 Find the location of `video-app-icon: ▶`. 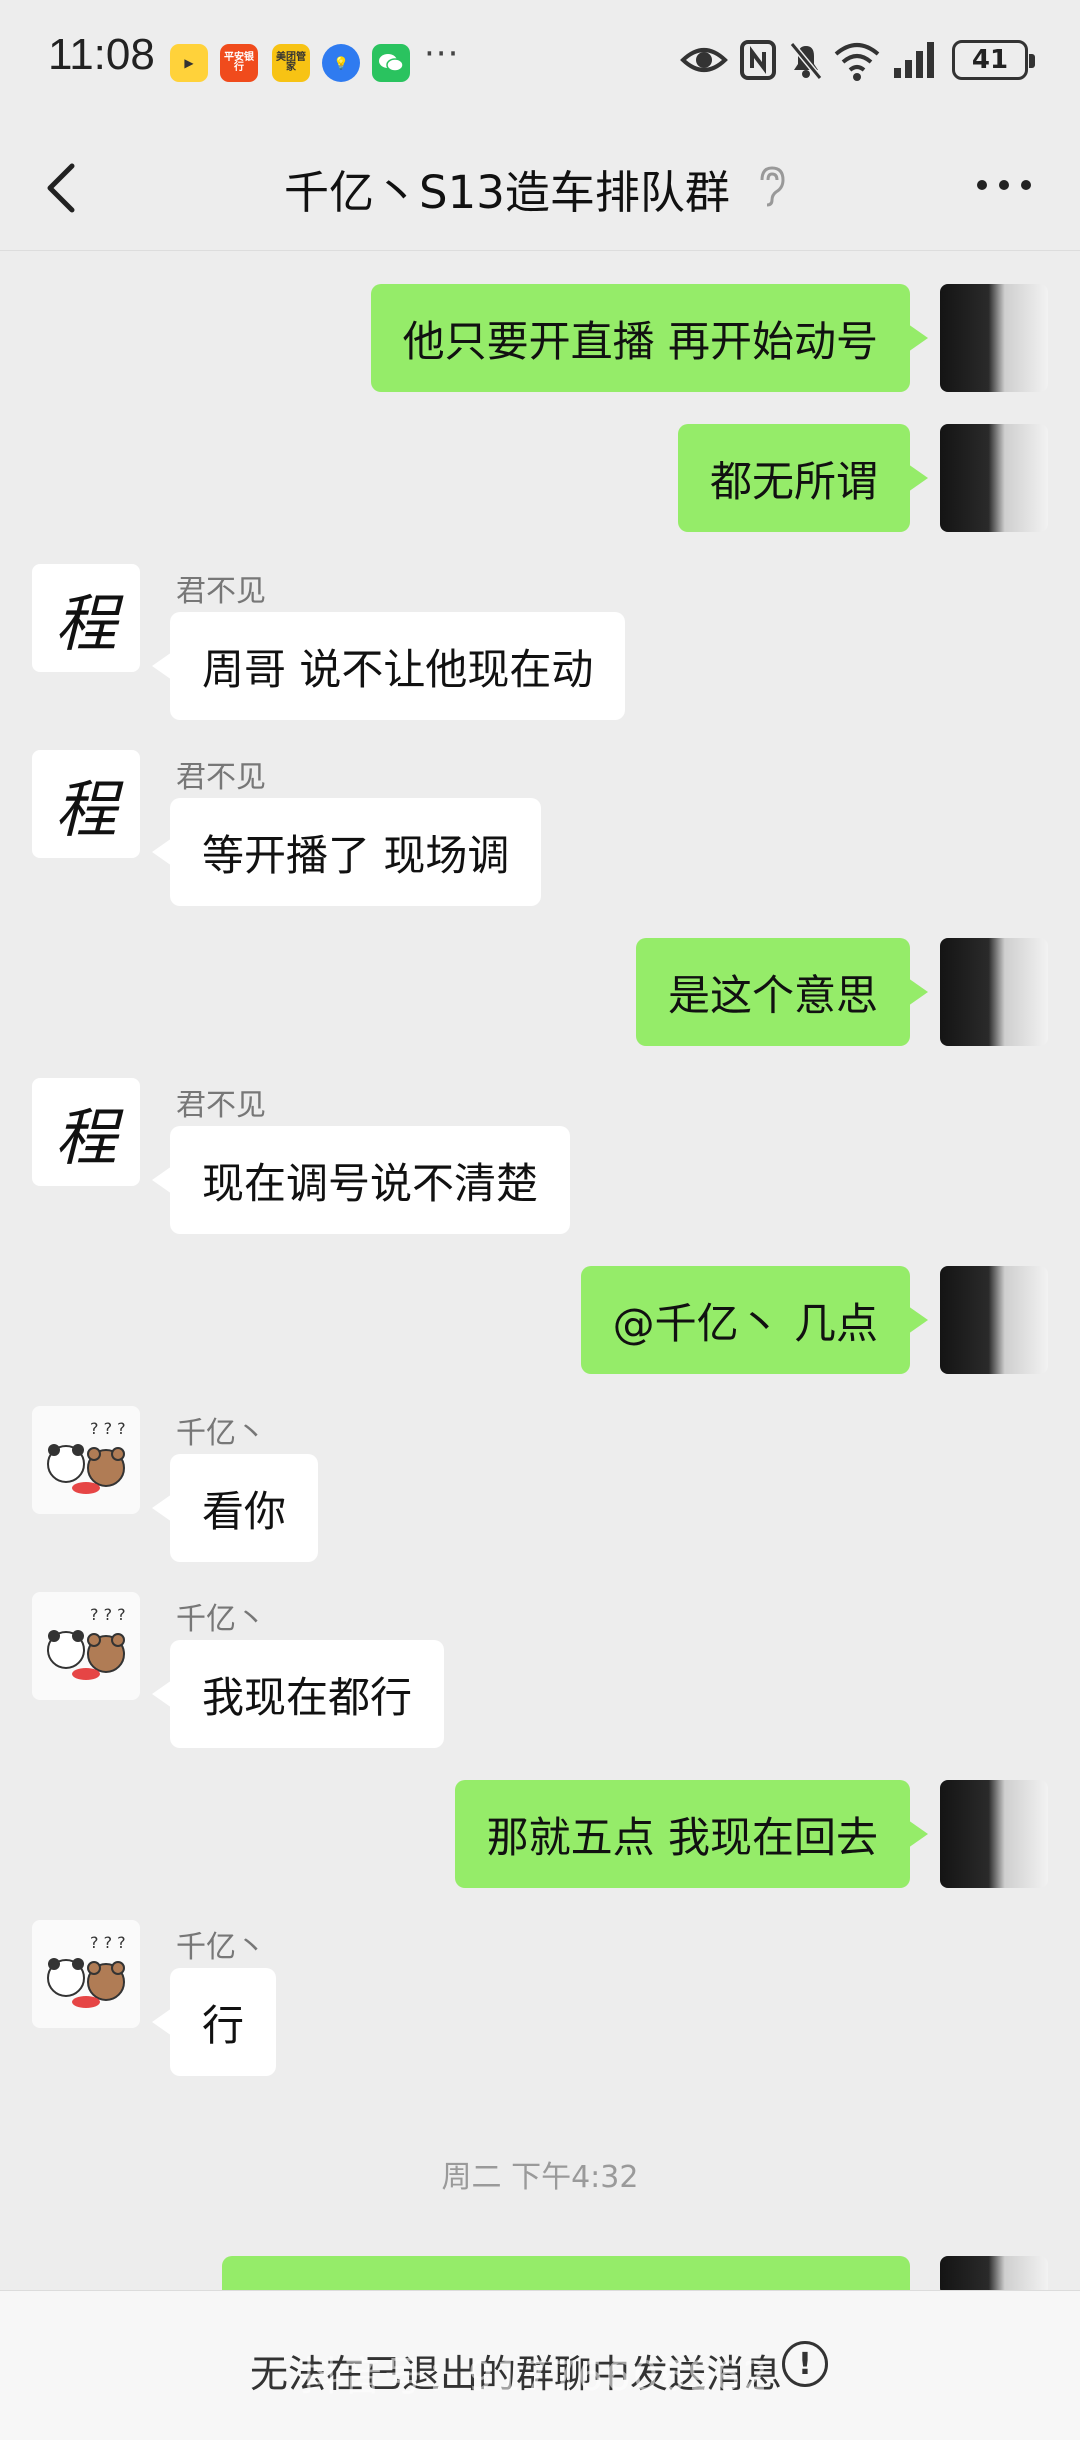

video-app-icon: ▶ is located at coordinates (189, 63).